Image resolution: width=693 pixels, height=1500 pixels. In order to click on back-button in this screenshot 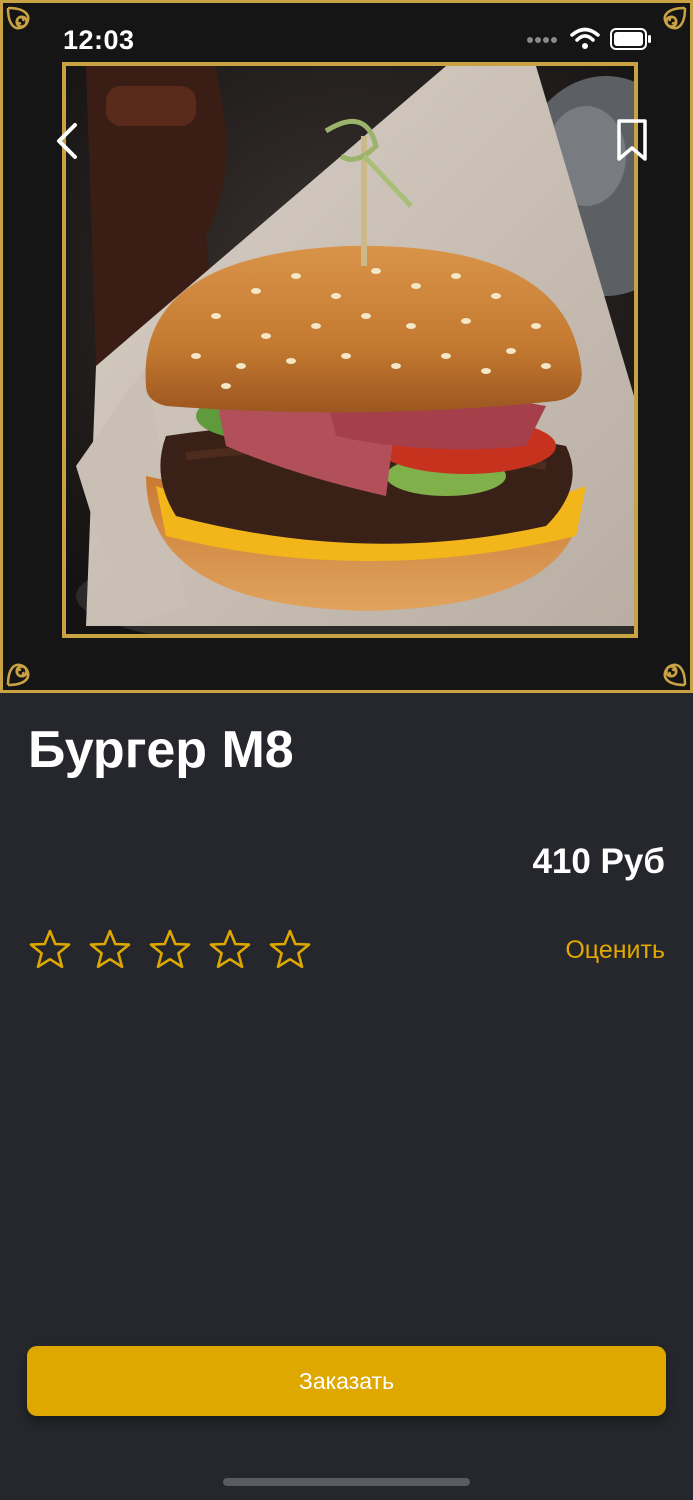, I will do `click(67, 141)`.